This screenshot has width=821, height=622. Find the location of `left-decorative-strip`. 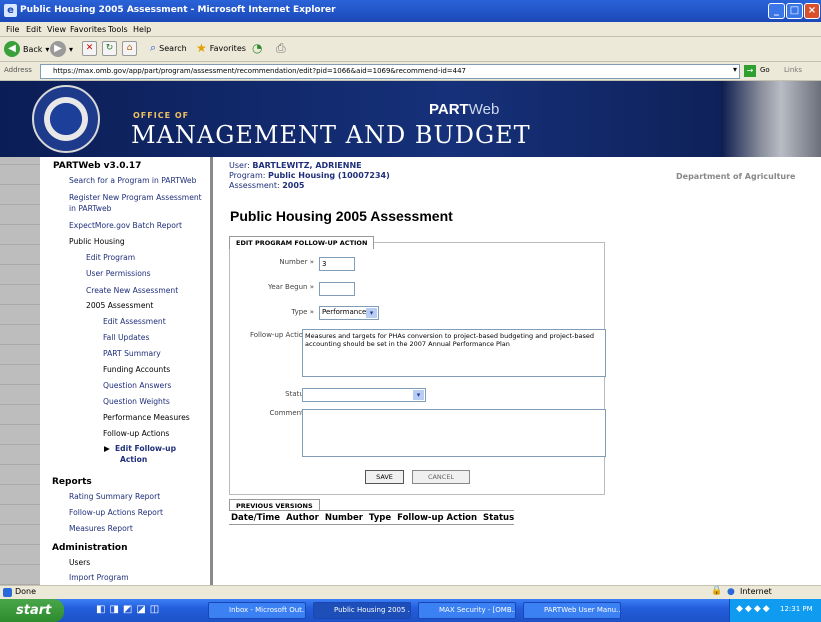

left-decorative-strip is located at coordinates (20, 371).